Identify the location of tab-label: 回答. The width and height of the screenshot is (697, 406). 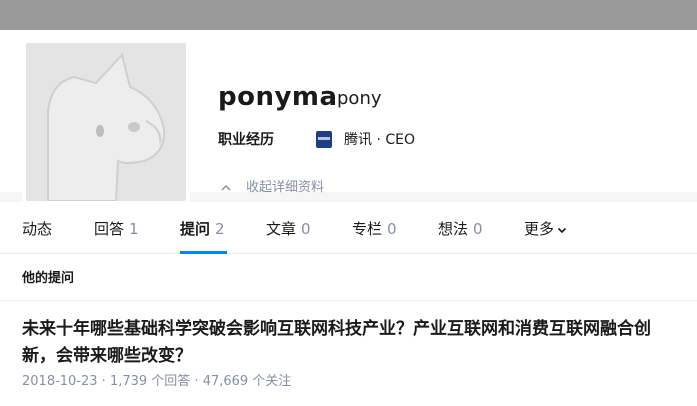
(109, 229).